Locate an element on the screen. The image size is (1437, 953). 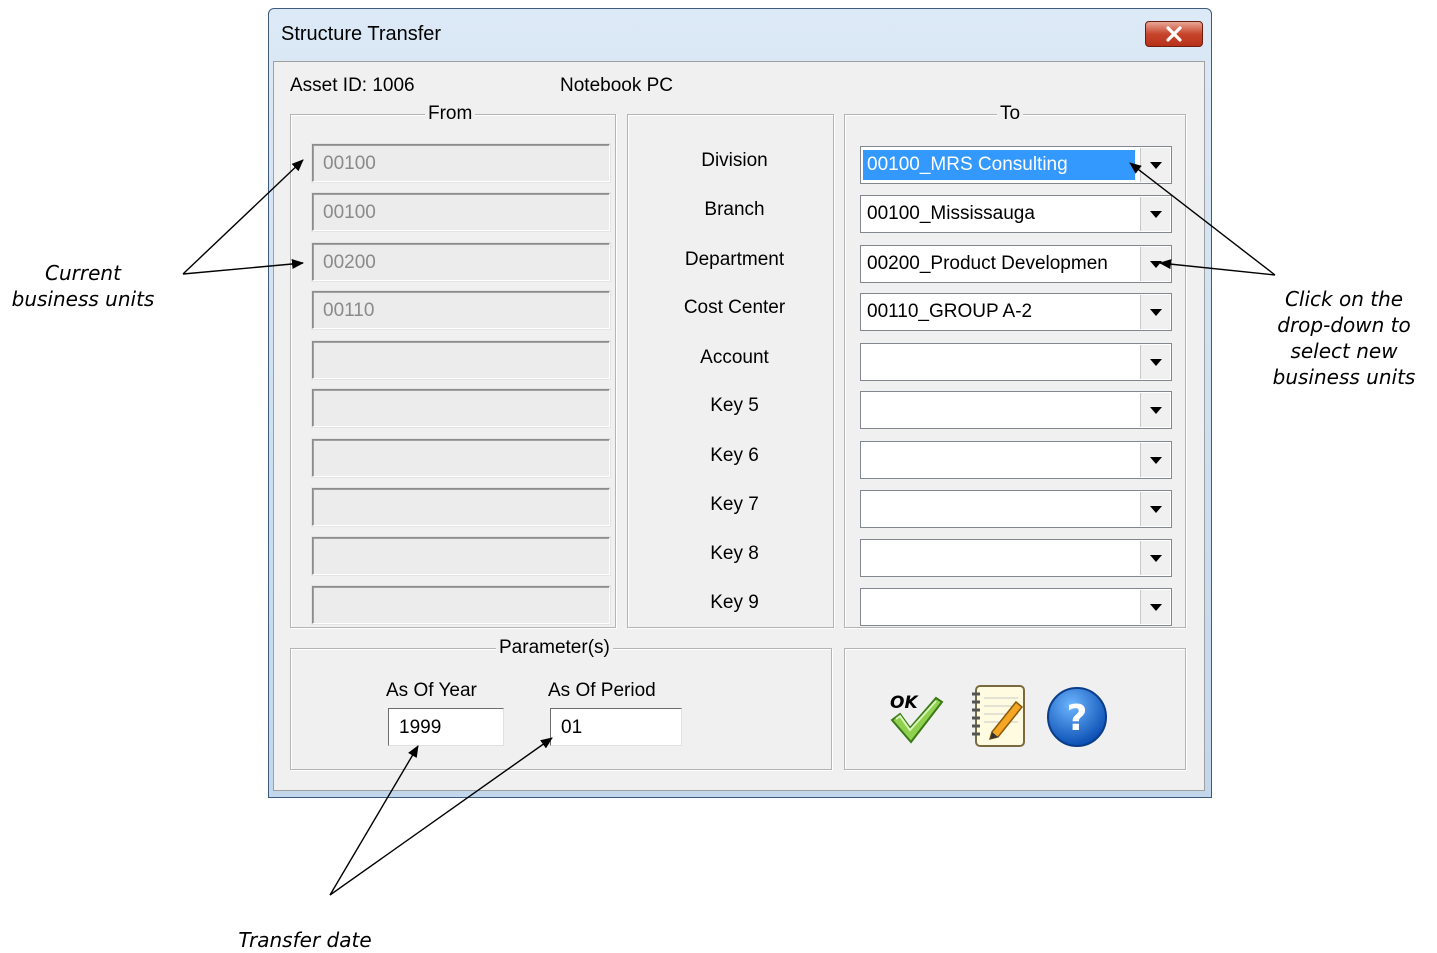
arrow-dropdown-division is located at coordinates (1202, 219).